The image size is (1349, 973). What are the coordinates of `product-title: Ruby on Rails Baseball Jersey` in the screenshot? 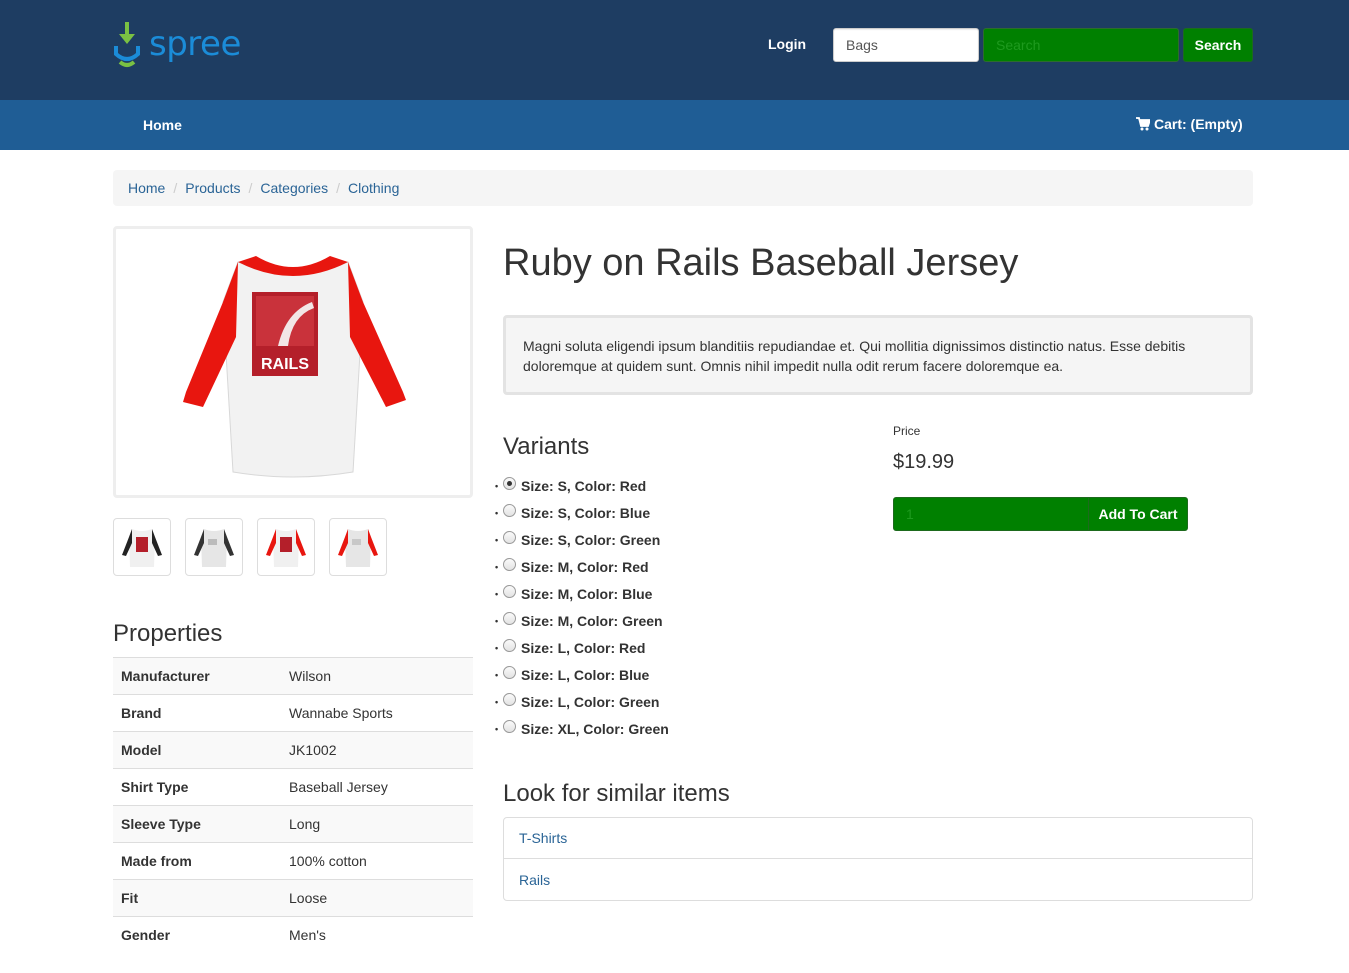 It's located at (761, 263).